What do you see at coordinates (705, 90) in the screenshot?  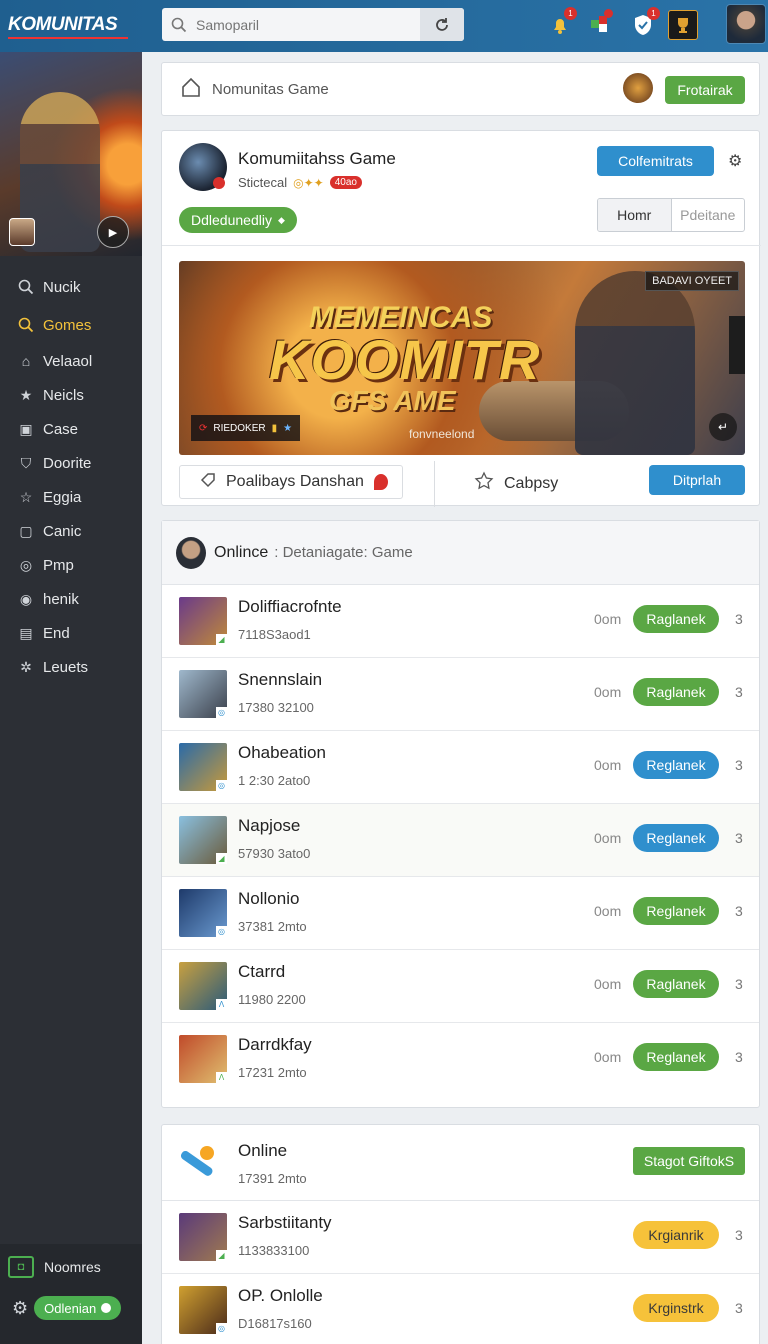 I see `breadcrumb-action-button: Frotairak` at bounding box center [705, 90].